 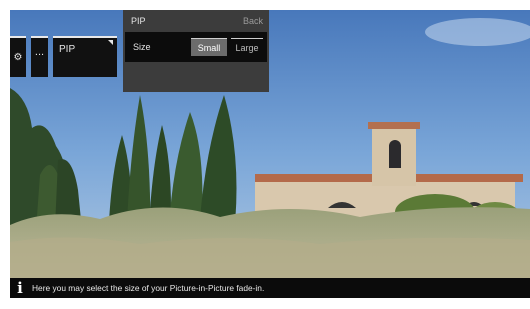 I want to click on size-row: Size Small Large, so click(x=196, y=47).